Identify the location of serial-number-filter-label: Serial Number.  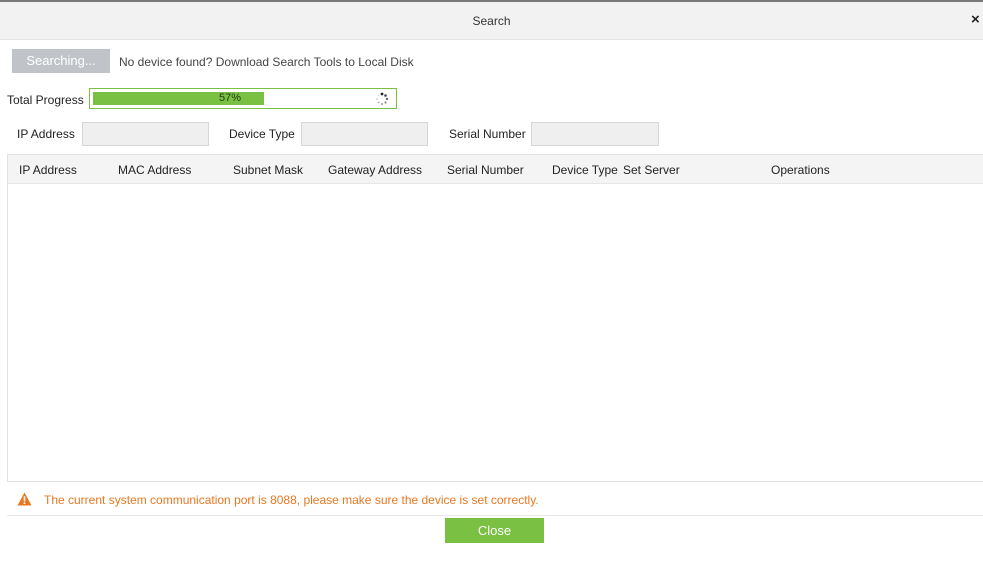
(487, 134).